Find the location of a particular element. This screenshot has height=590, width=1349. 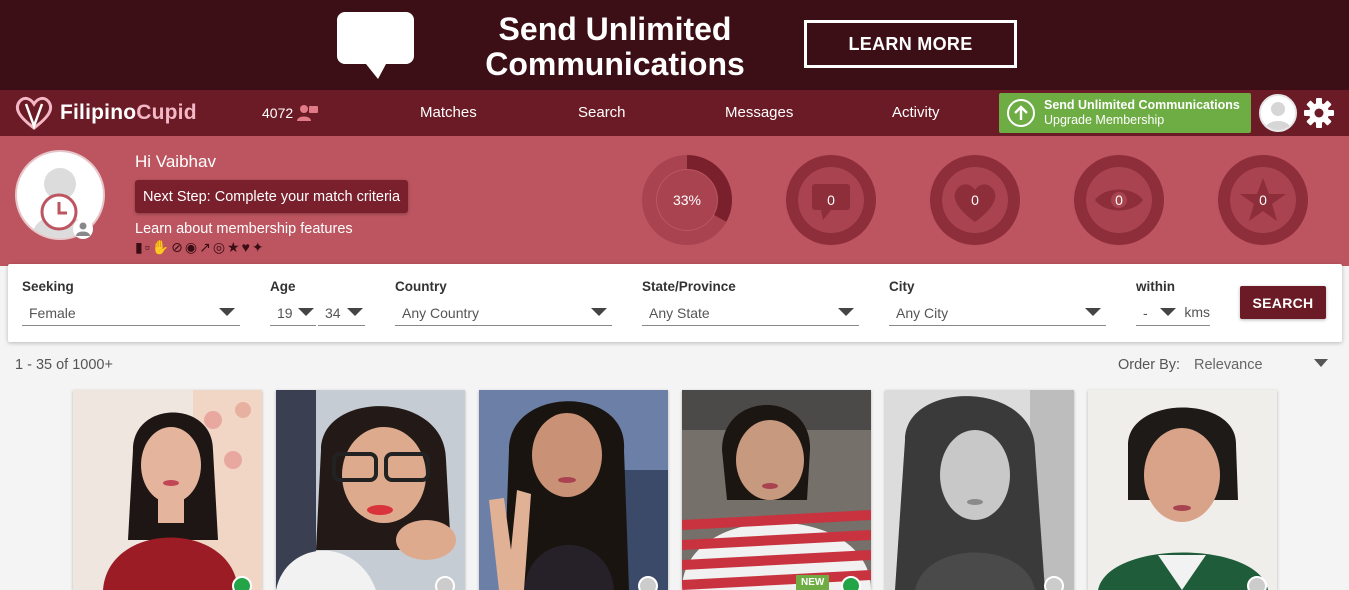

order-by-label: Order By: is located at coordinates (1149, 365).